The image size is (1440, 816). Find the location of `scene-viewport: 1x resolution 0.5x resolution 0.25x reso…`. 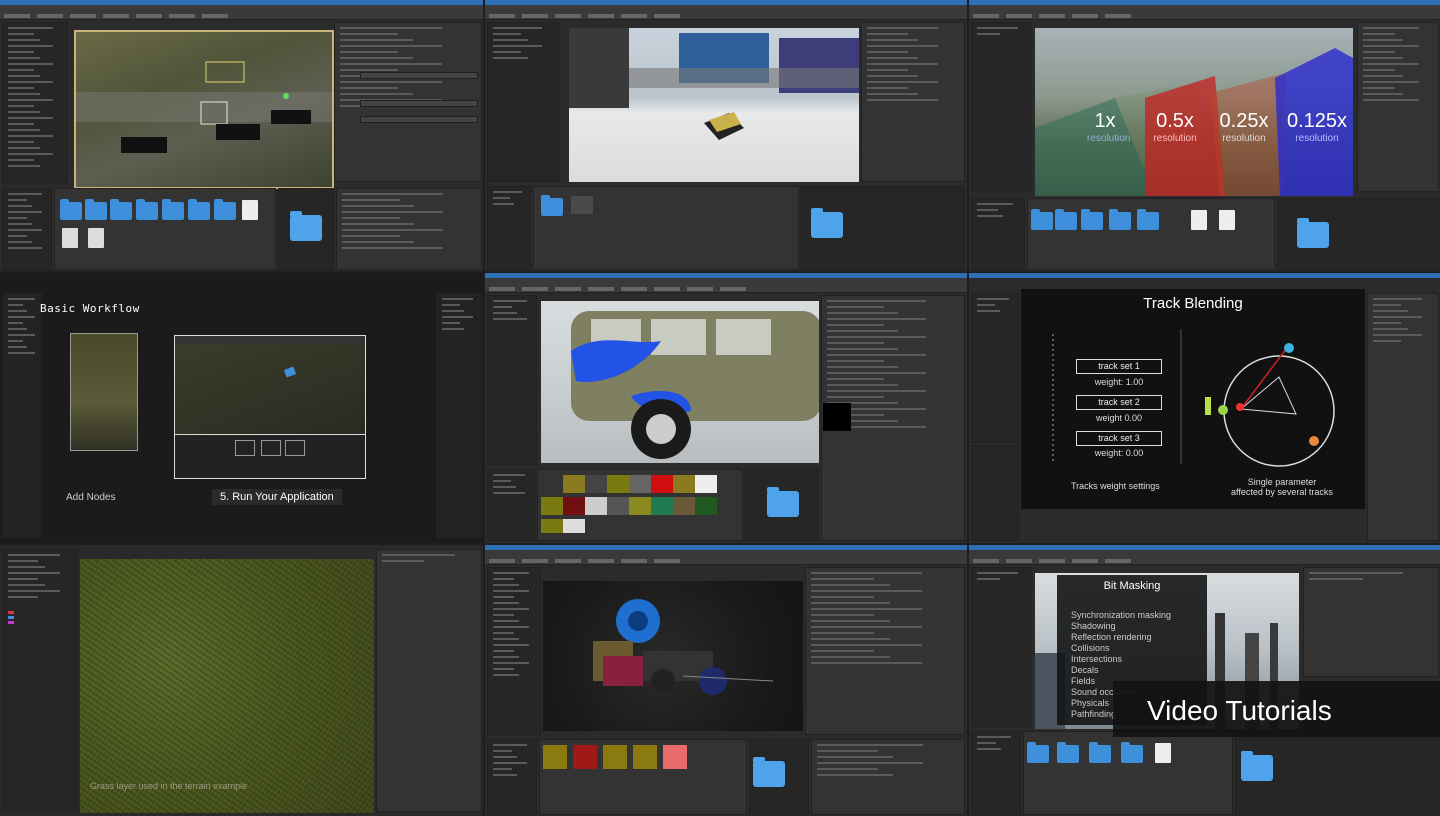

scene-viewport: 1x resolution 0.5x resolution 0.25x reso… is located at coordinates (1194, 112).